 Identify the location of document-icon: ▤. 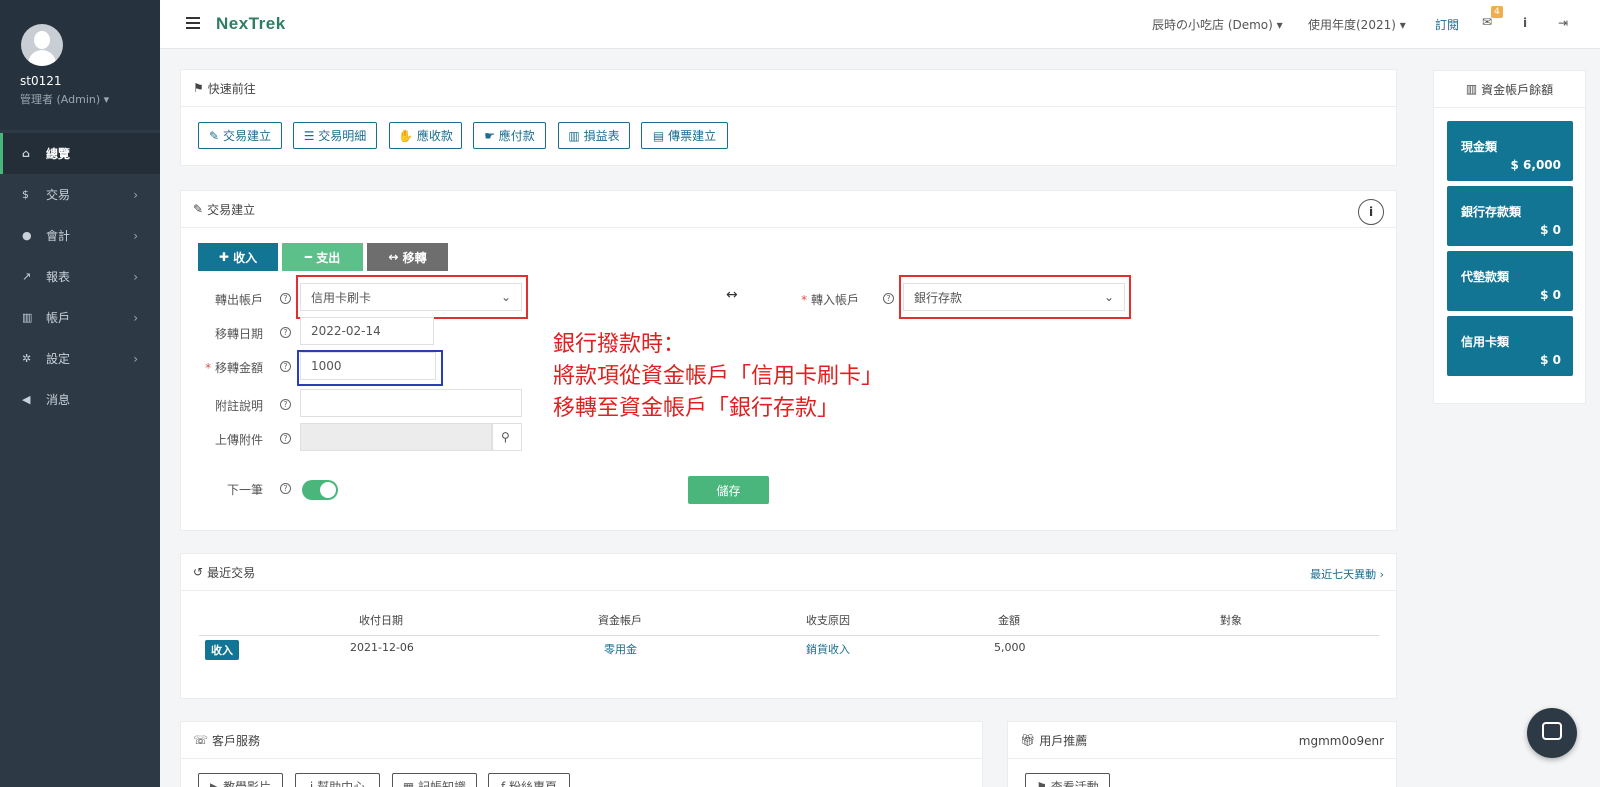
(658, 135).